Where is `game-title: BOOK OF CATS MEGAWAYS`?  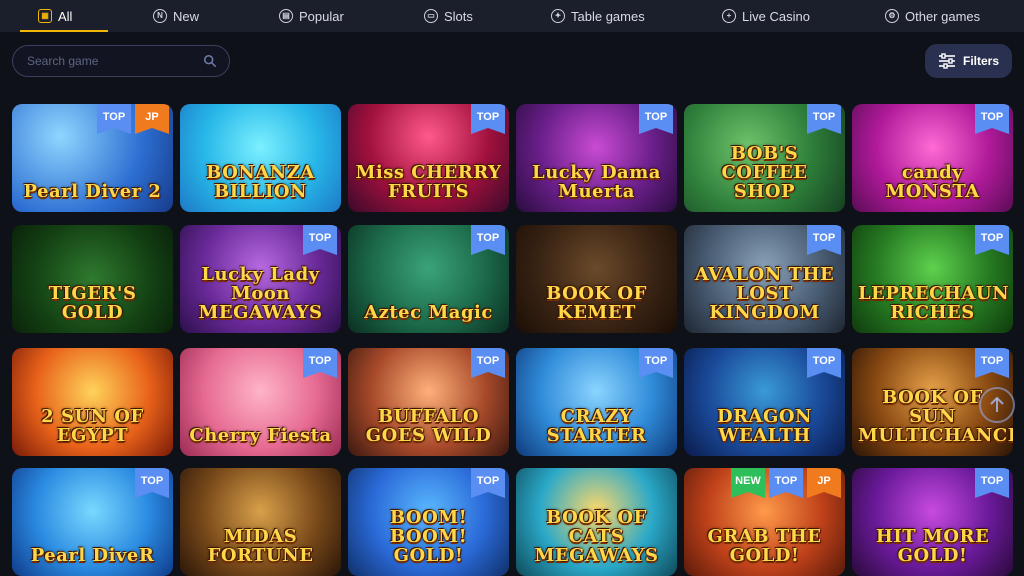
game-title: BOOK OF CATS MEGAWAYS is located at coordinates (596, 537).